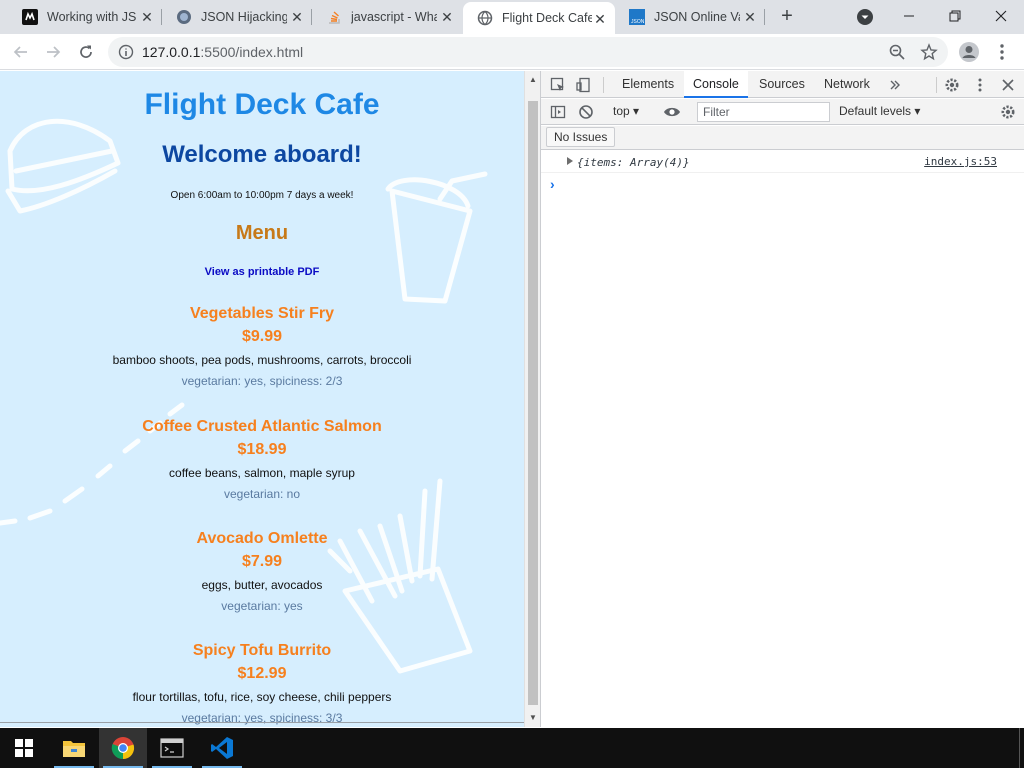 The image size is (1024, 768). I want to click on browser-toolbar: 127.0.0.1:5500/index.html, so click(512, 52).